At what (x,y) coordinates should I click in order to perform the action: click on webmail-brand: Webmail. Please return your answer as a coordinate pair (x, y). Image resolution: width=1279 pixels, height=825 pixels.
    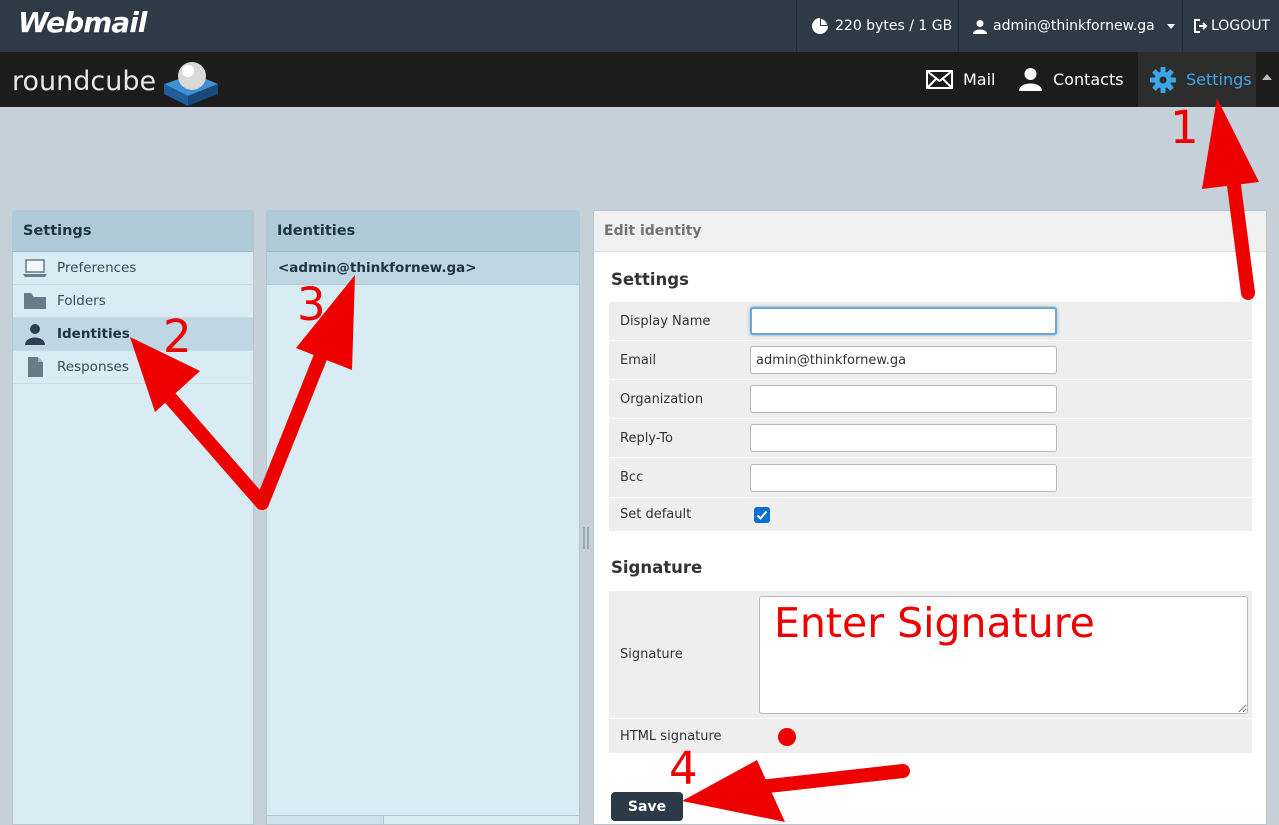
    Looking at the image, I should click on (82, 22).